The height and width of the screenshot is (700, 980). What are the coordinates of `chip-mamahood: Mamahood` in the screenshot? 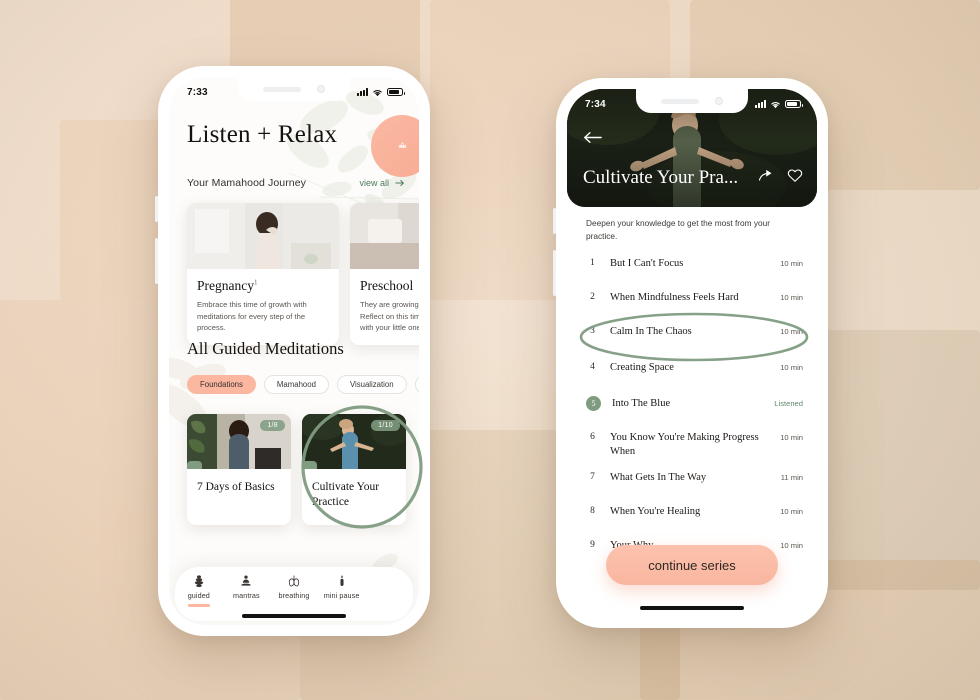 It's located at (296, 384).